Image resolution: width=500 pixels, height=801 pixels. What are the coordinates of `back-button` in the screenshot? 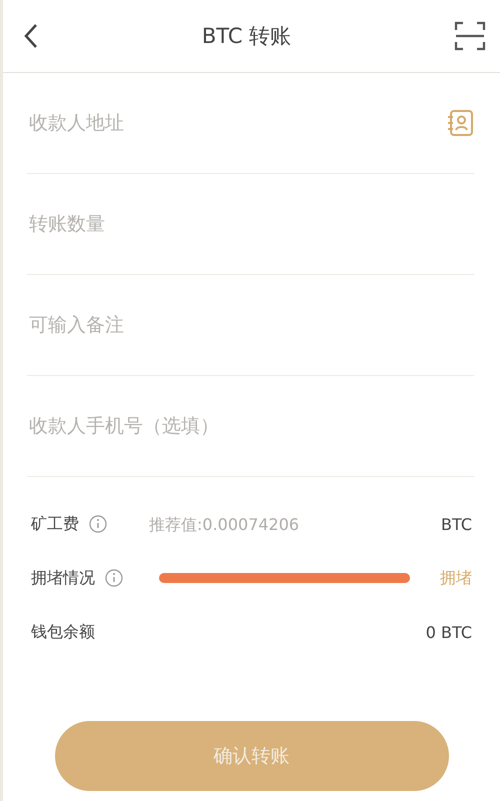 It's located at (31, 36).